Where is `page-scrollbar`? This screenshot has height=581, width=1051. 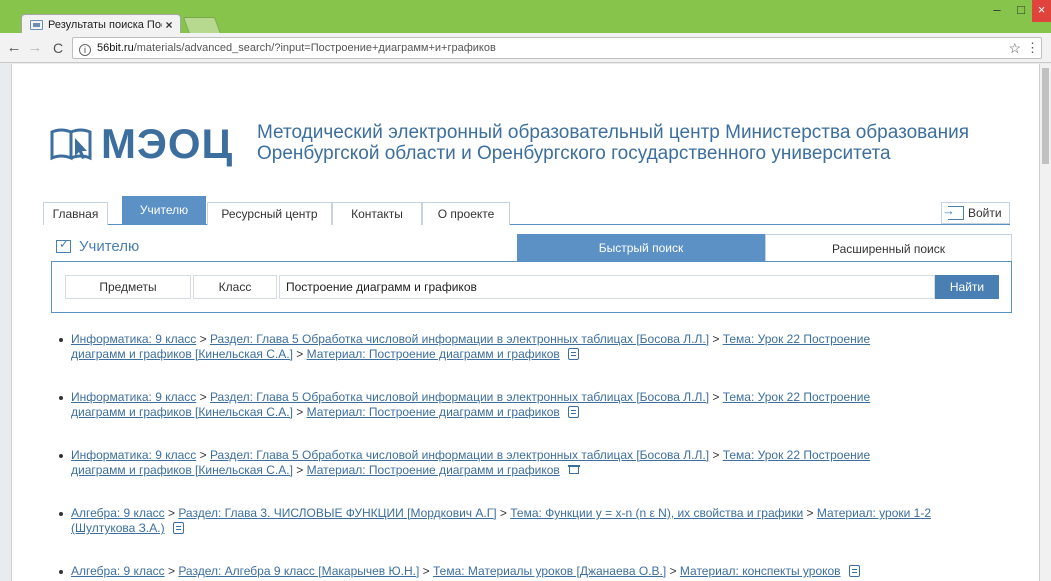 page-scrollbar is located at coordinates (1045, 322).